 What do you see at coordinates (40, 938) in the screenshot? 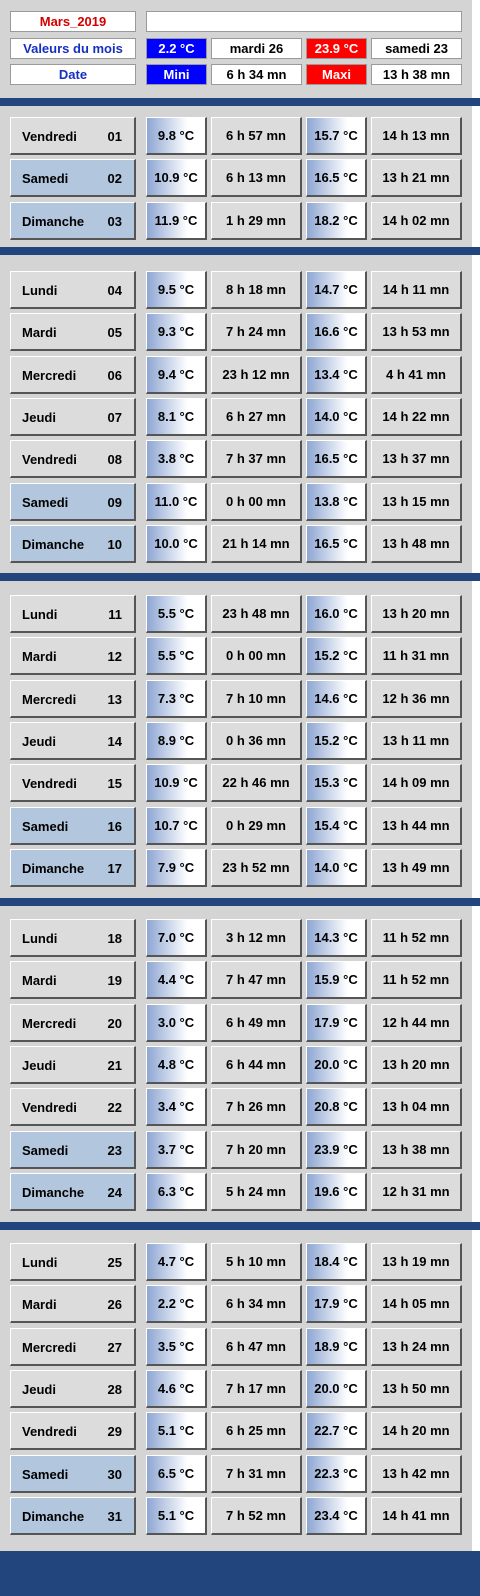
I see `day-name: Lundi` at bounding box center [40, 938].